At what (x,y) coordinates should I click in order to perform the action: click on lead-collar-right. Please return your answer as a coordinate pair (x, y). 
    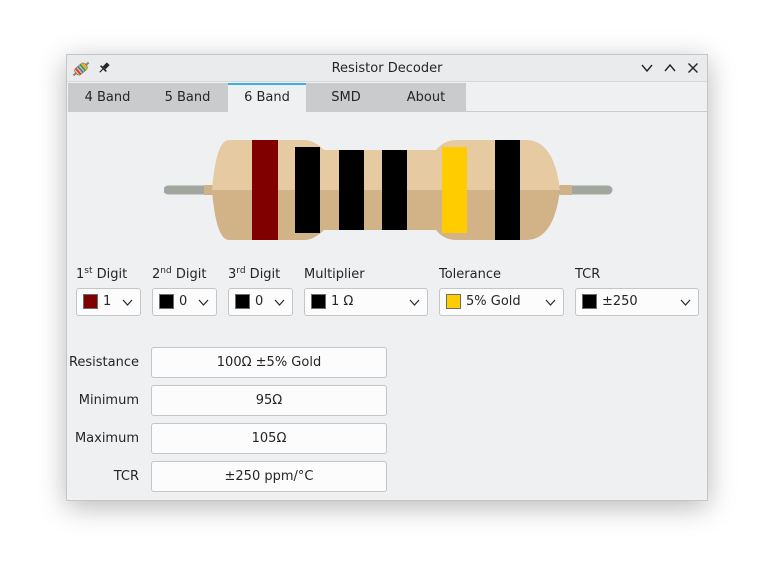
    Looking at the image, I should click on (566, 190).